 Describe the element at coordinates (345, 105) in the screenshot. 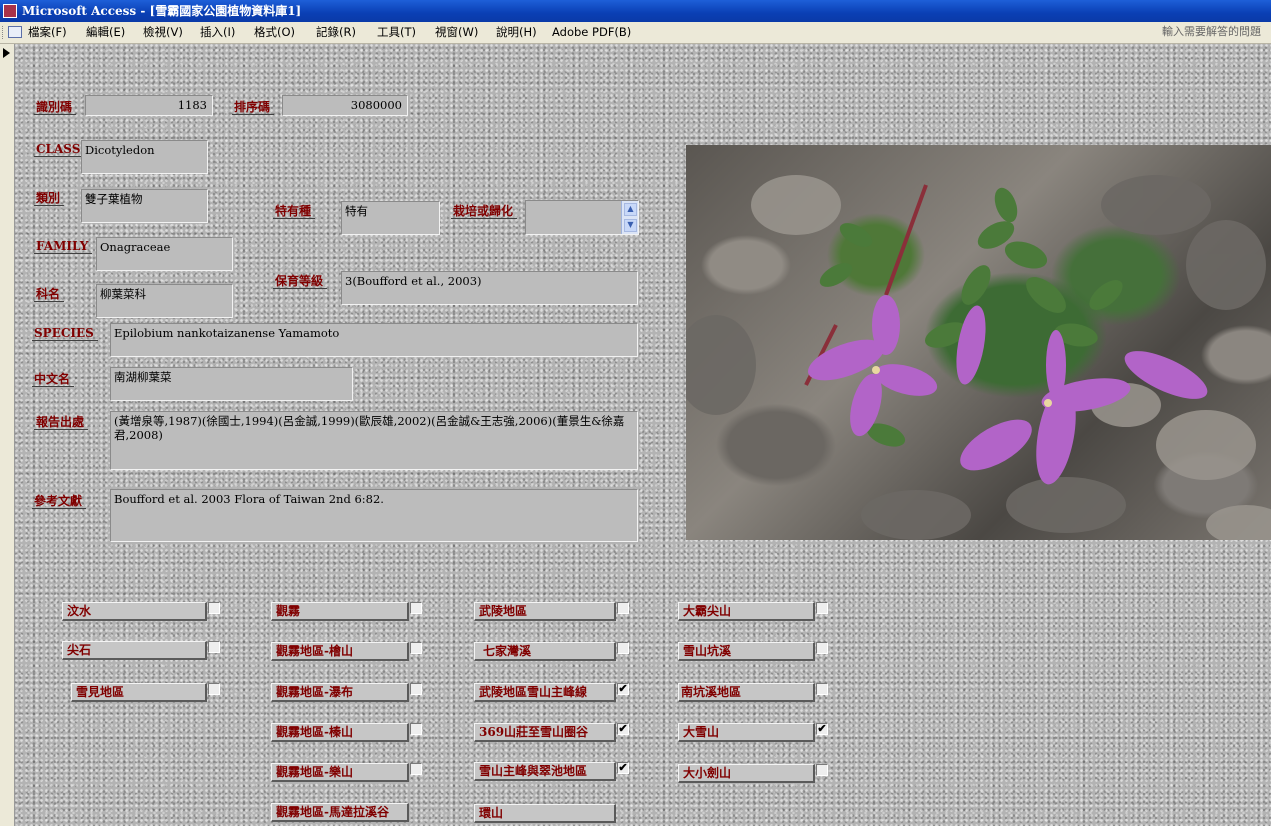

I see `sort-code-field: 3080000` at that location.